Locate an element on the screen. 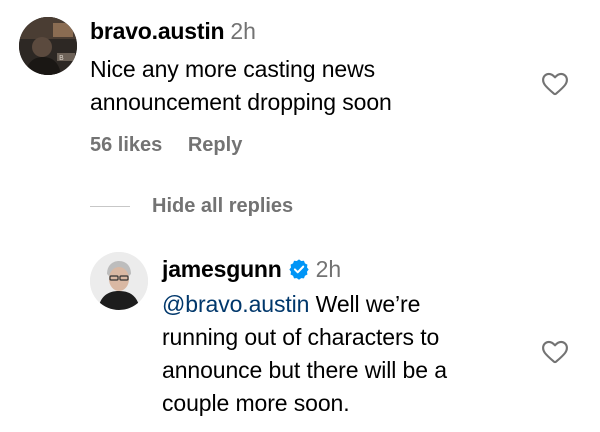 The image size is (600, 432). comment-time: 2h is located at coordinates (243, 31).